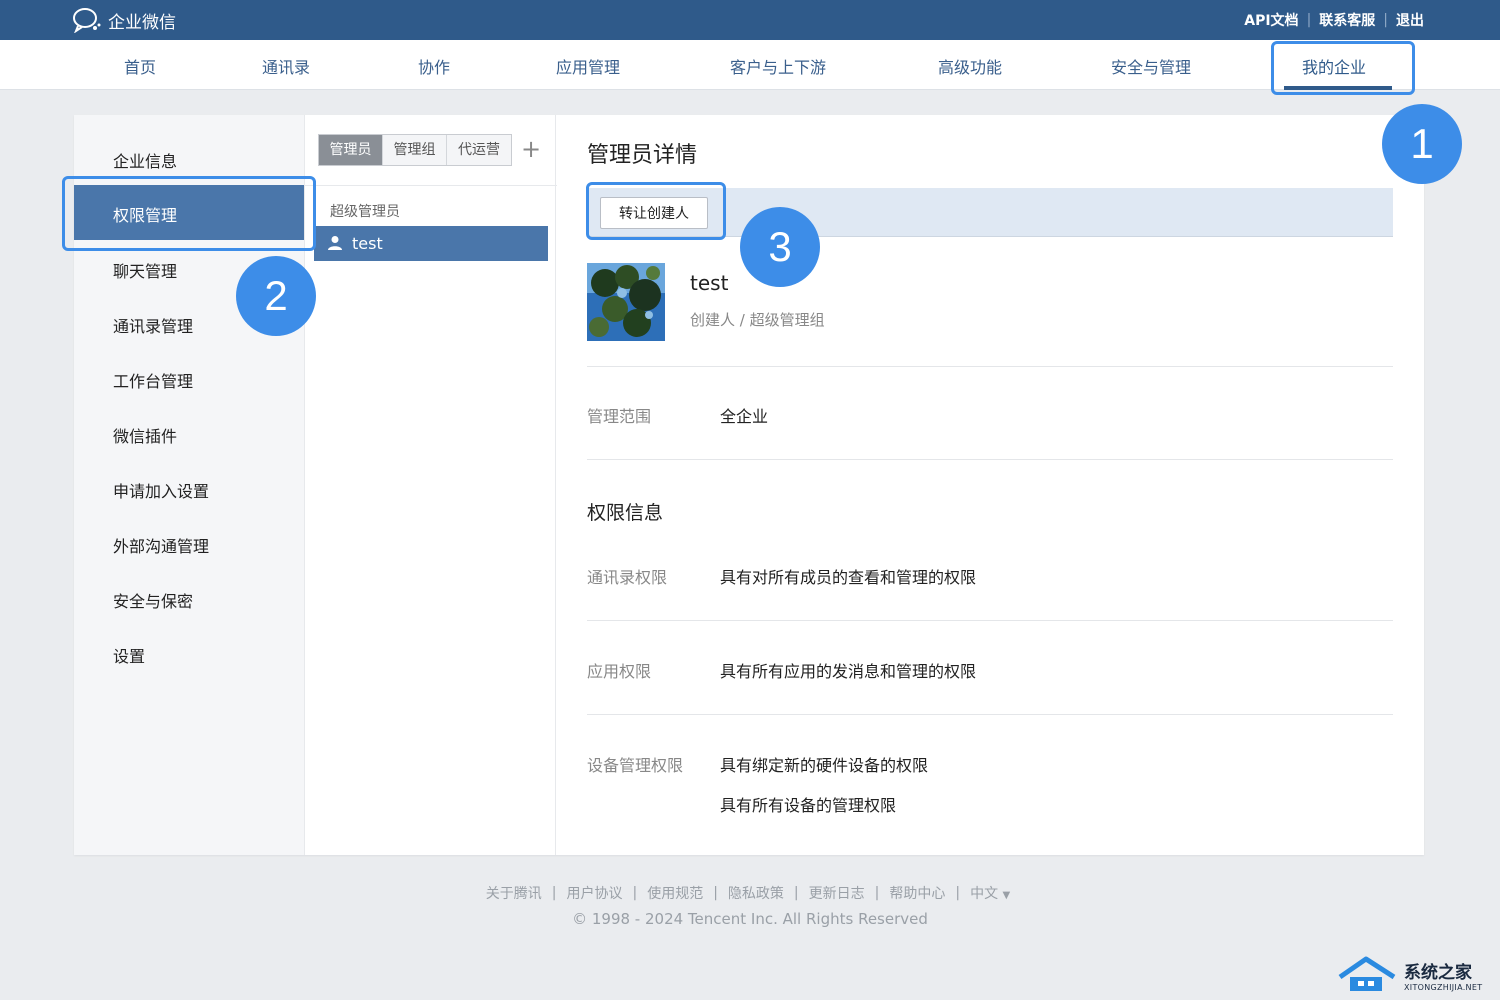 The height and width of the screenshot is (1000, 1500). I want to click on brand-logo: 企业微信, so click(124, 20).